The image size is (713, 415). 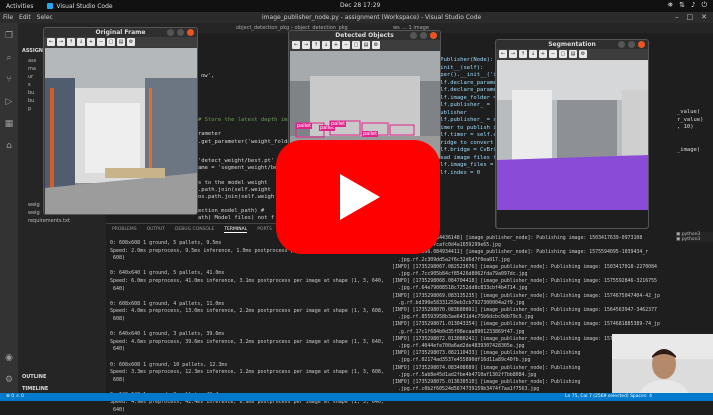 What do you see at coordinates (468, 106) in the screenshot?
I see `code-line: elf.publisher_ =` at bounding box center [468, 106].